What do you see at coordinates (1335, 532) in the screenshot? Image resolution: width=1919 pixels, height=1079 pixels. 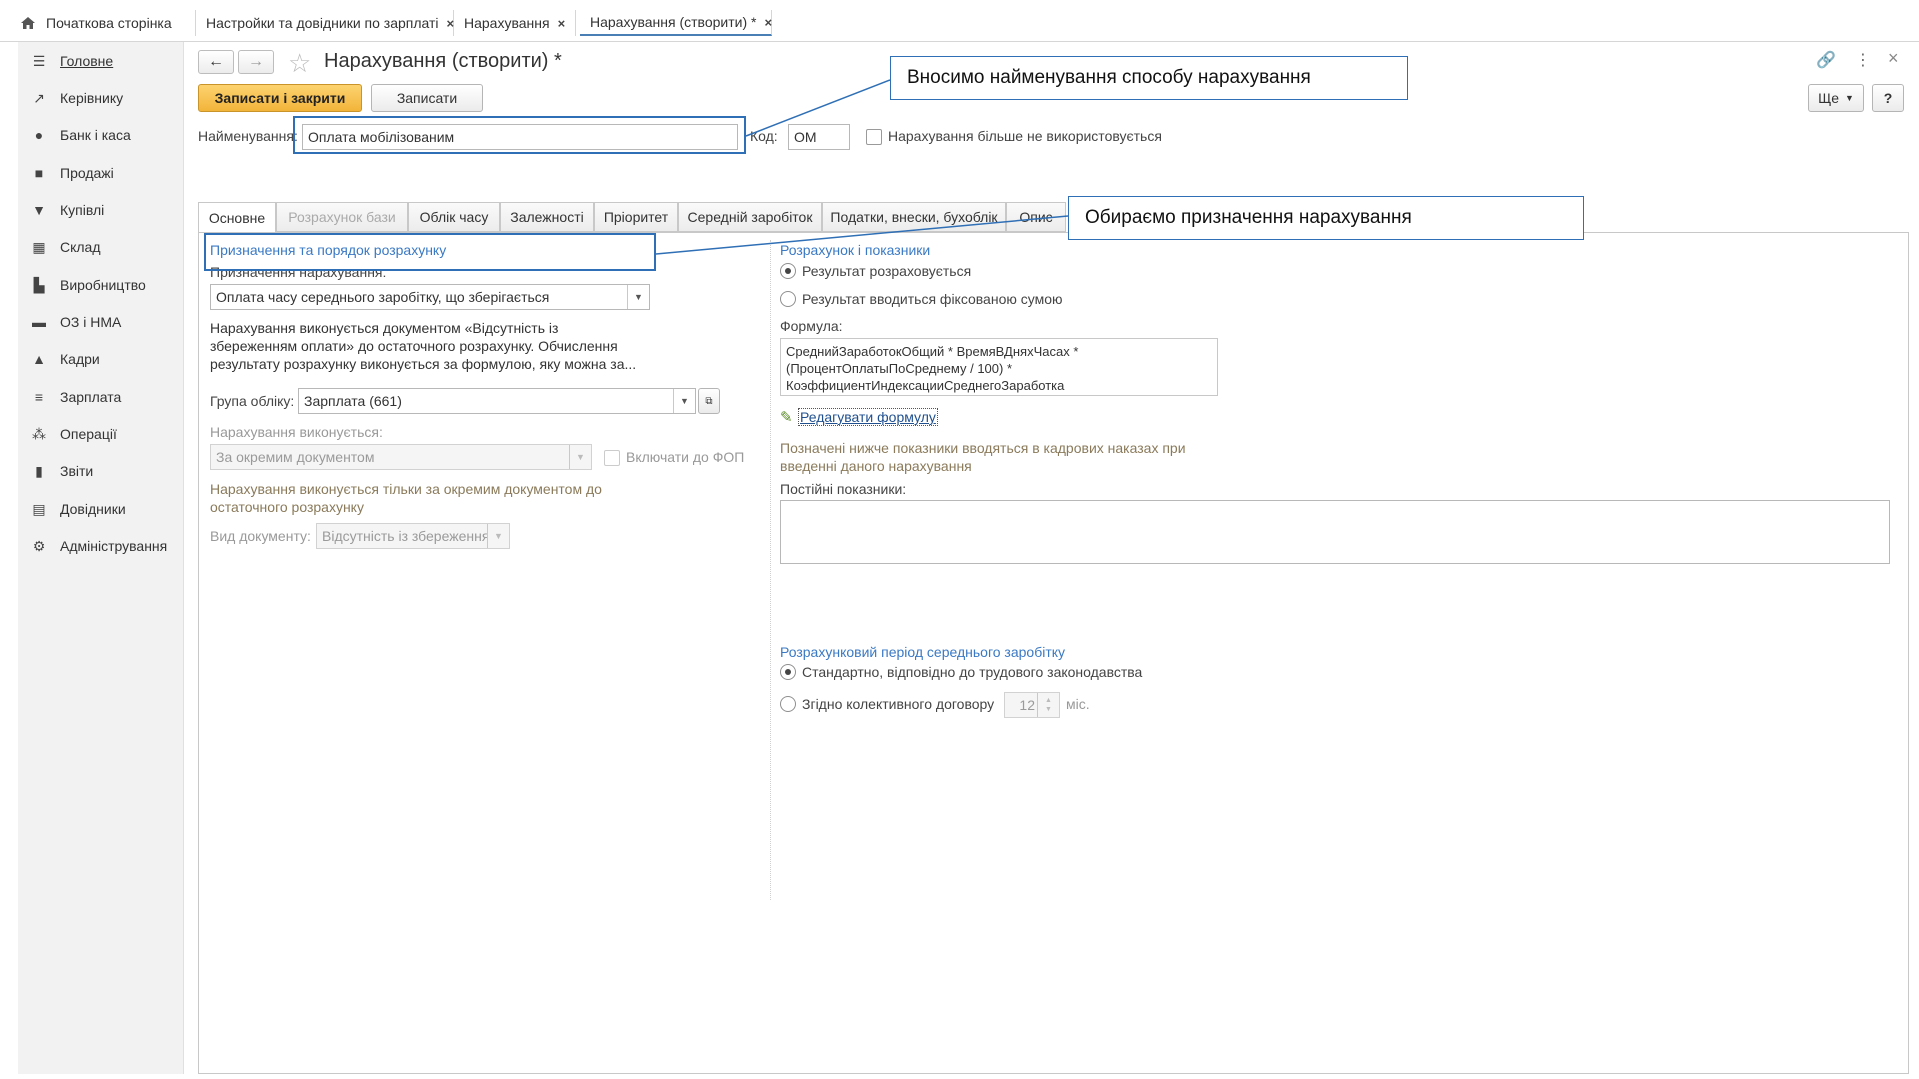 I see `constant-indicators-list` at bounding box center [1335, 532].